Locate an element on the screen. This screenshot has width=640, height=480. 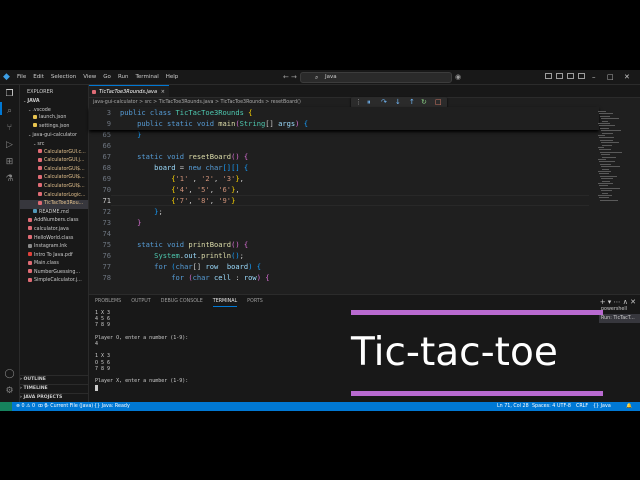
menu-help: Help is located at coordinates (172, 77).